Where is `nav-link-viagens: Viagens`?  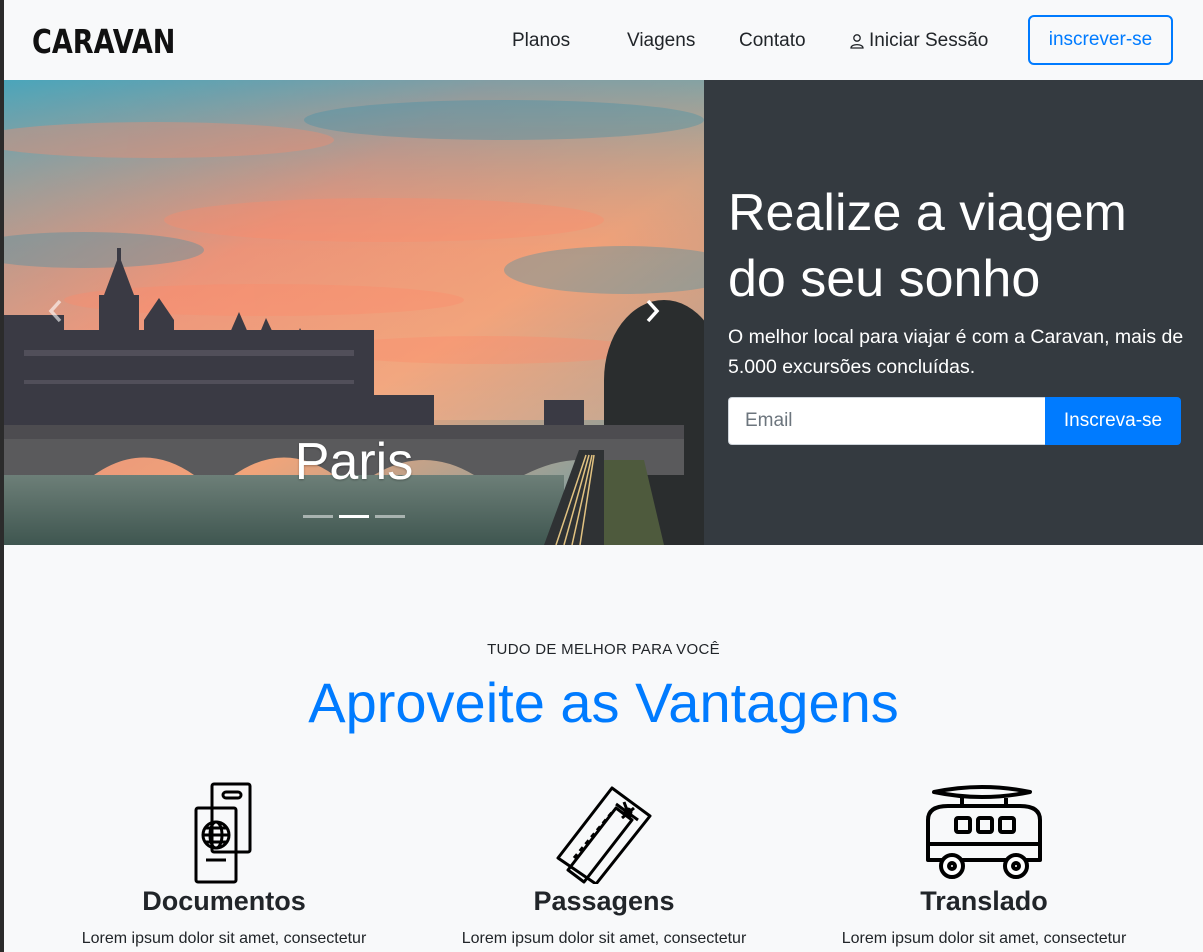 nav-link-viagens: Viagens is located at coordinates (661, 41).